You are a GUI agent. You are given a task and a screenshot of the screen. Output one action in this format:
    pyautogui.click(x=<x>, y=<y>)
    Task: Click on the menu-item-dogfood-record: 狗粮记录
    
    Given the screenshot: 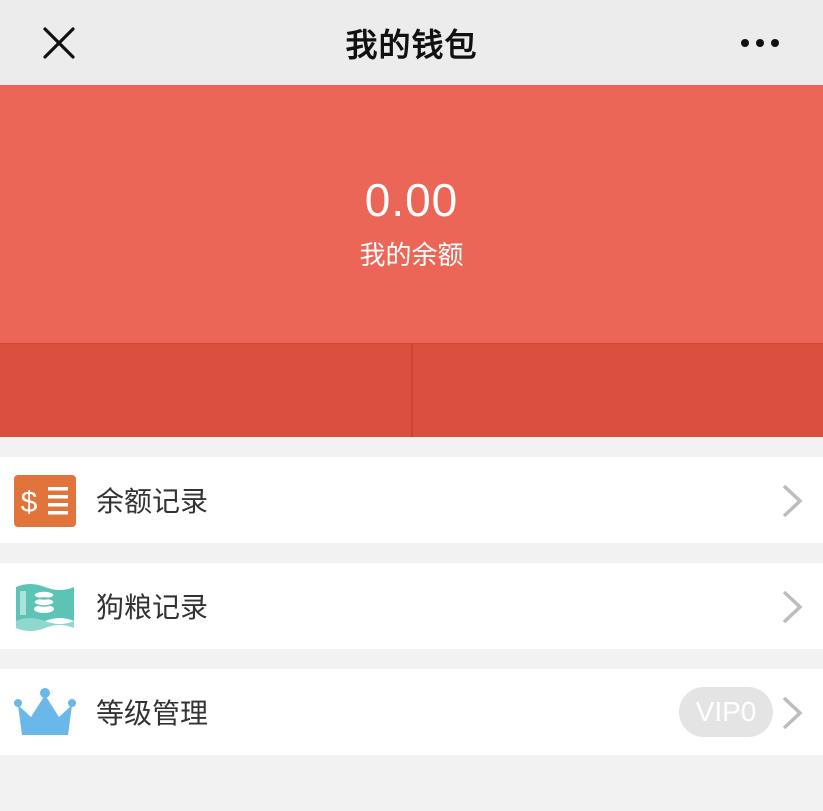 What is the action you would take?
    pyautogui.click(x=411, y=606)
    